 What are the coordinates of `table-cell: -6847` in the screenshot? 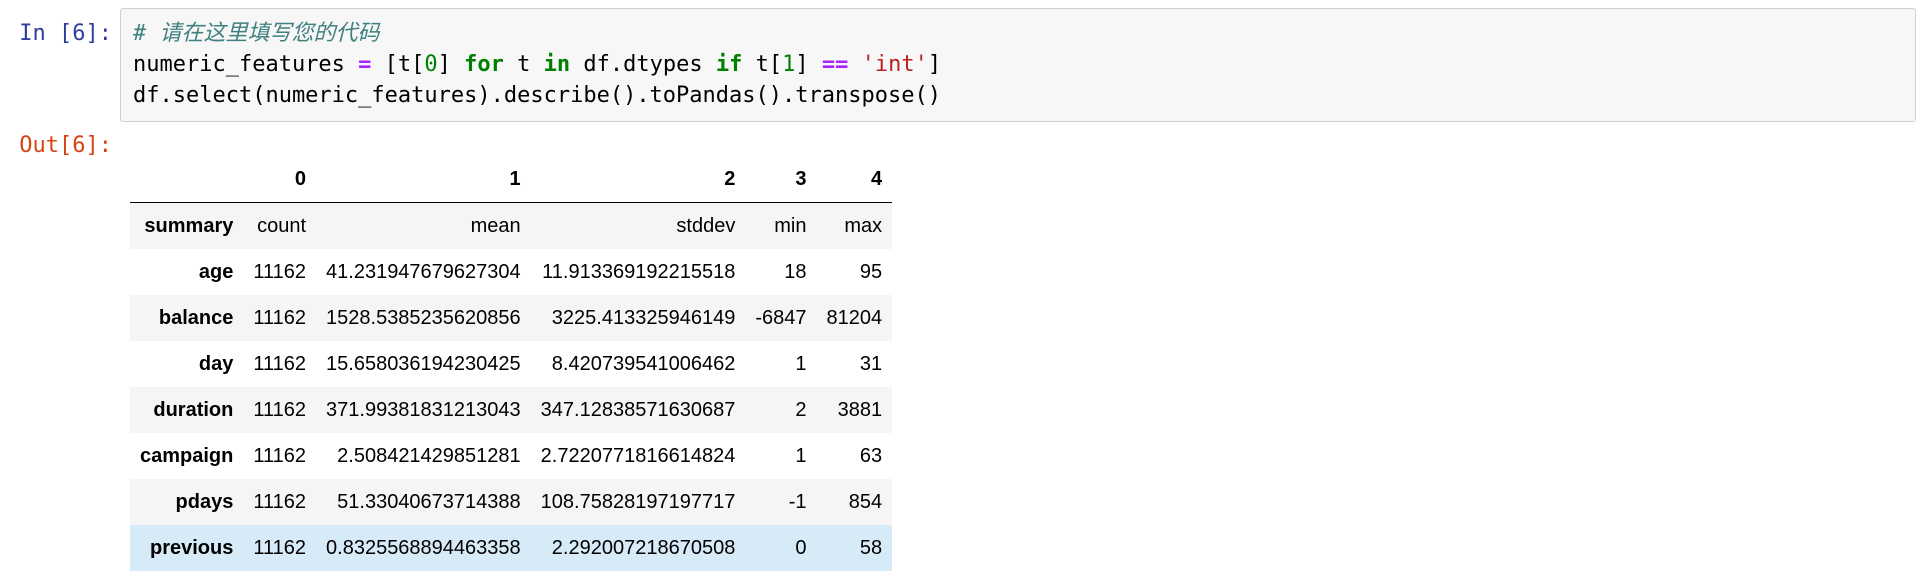 It's located at (781, 317).